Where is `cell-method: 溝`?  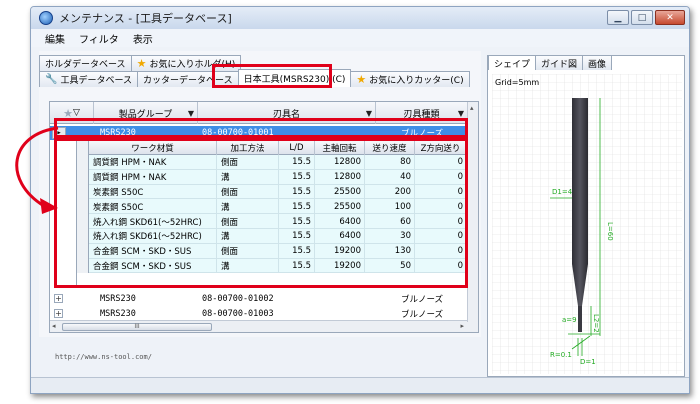
cell-method: 溝 is located at coordinates (248, 236).